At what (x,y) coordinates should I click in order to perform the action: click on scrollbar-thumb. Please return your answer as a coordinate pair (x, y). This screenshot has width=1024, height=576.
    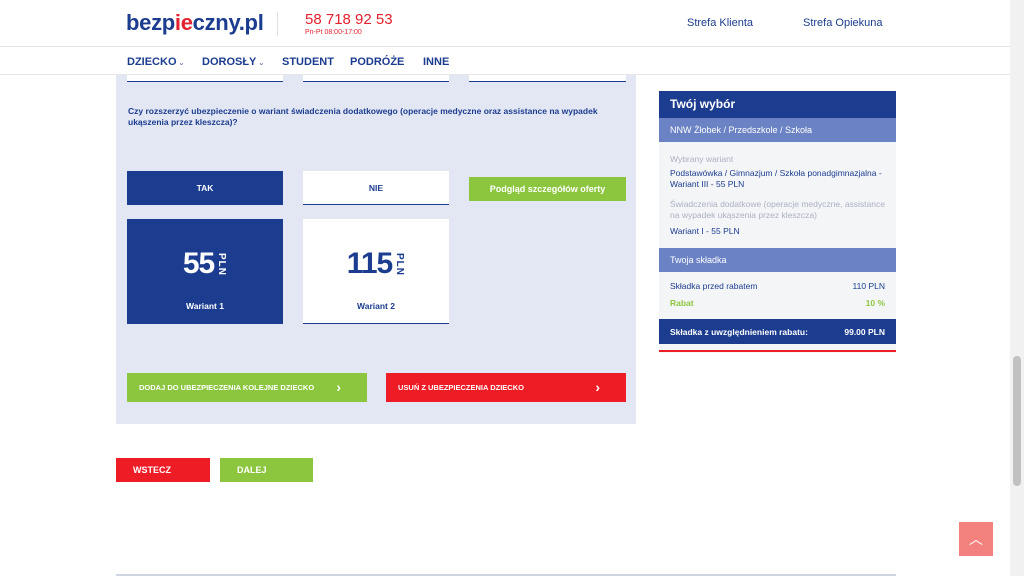
    Looking at the image, I should click on (1017, 421).